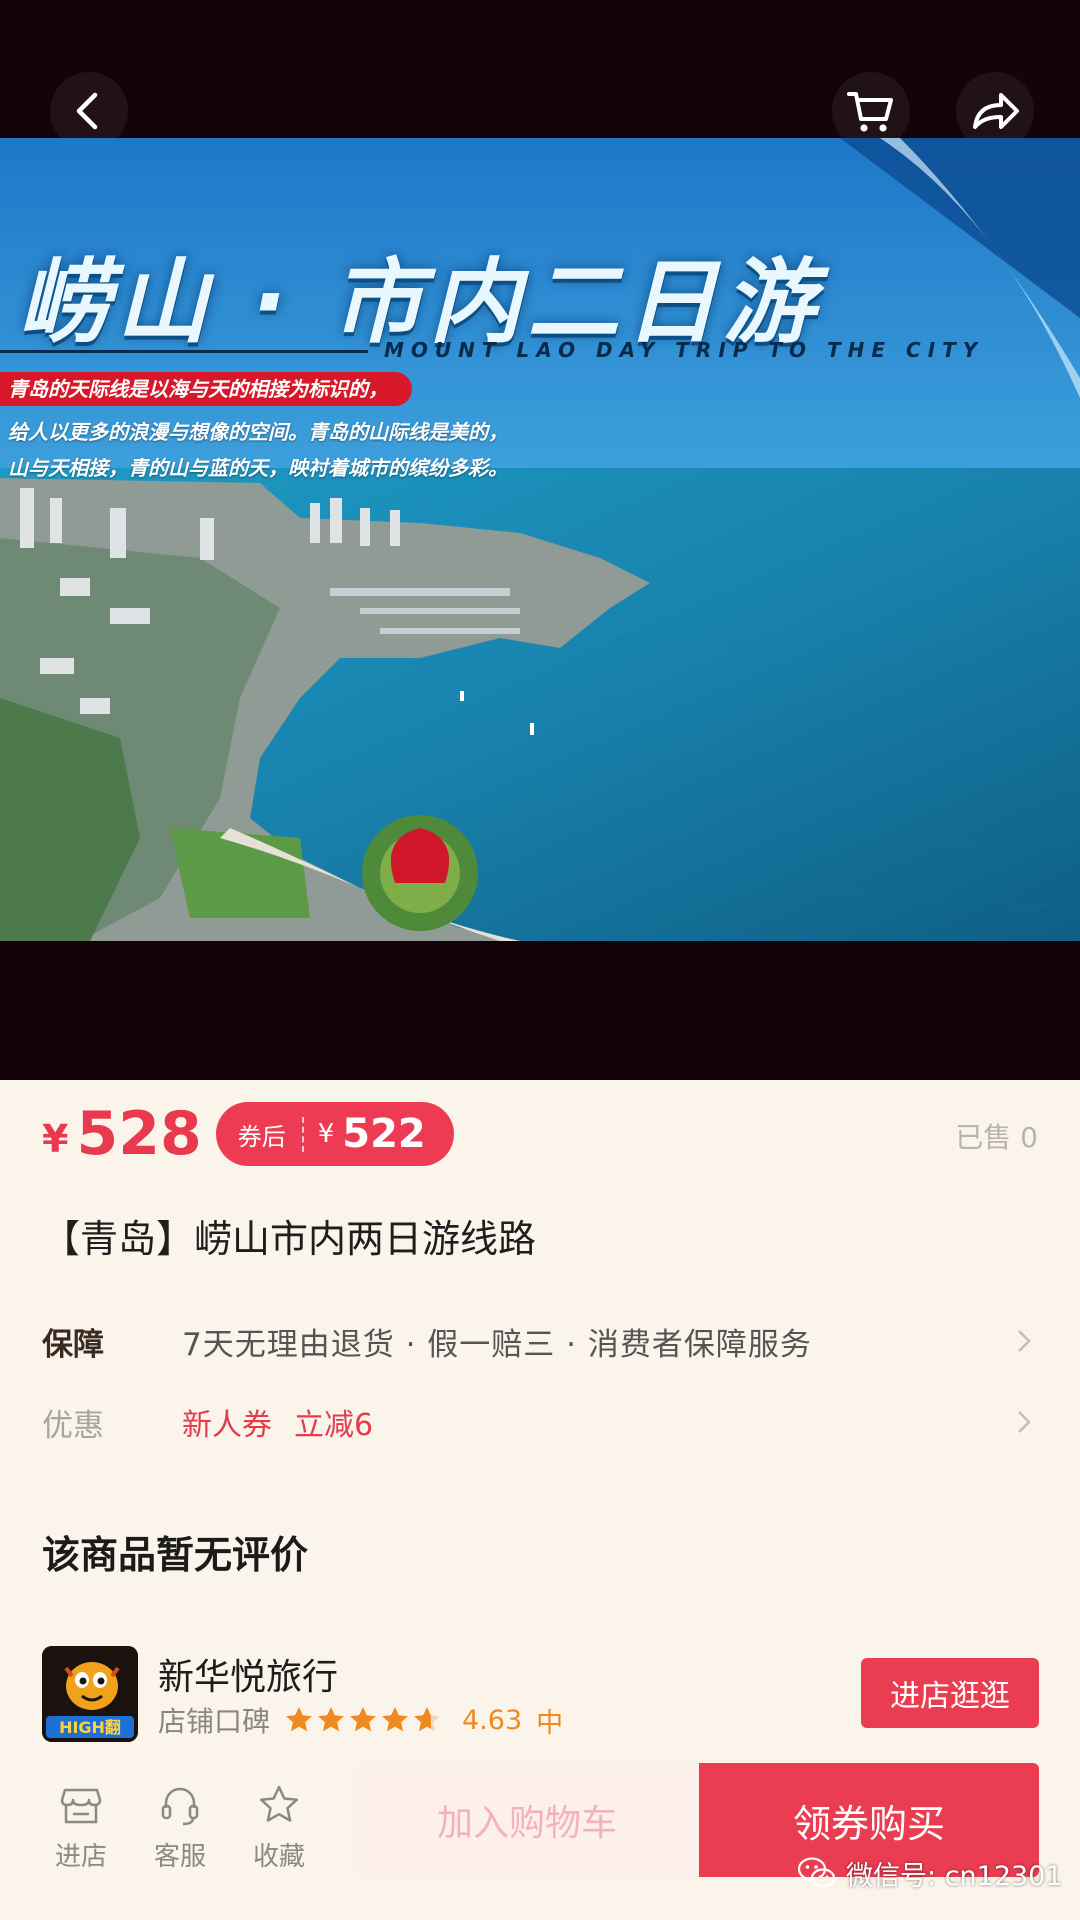 The width and height of the screenshot is (1080, 1920). I want to click on watermark-text: 微信号: cn12301, so click(954, 1876).